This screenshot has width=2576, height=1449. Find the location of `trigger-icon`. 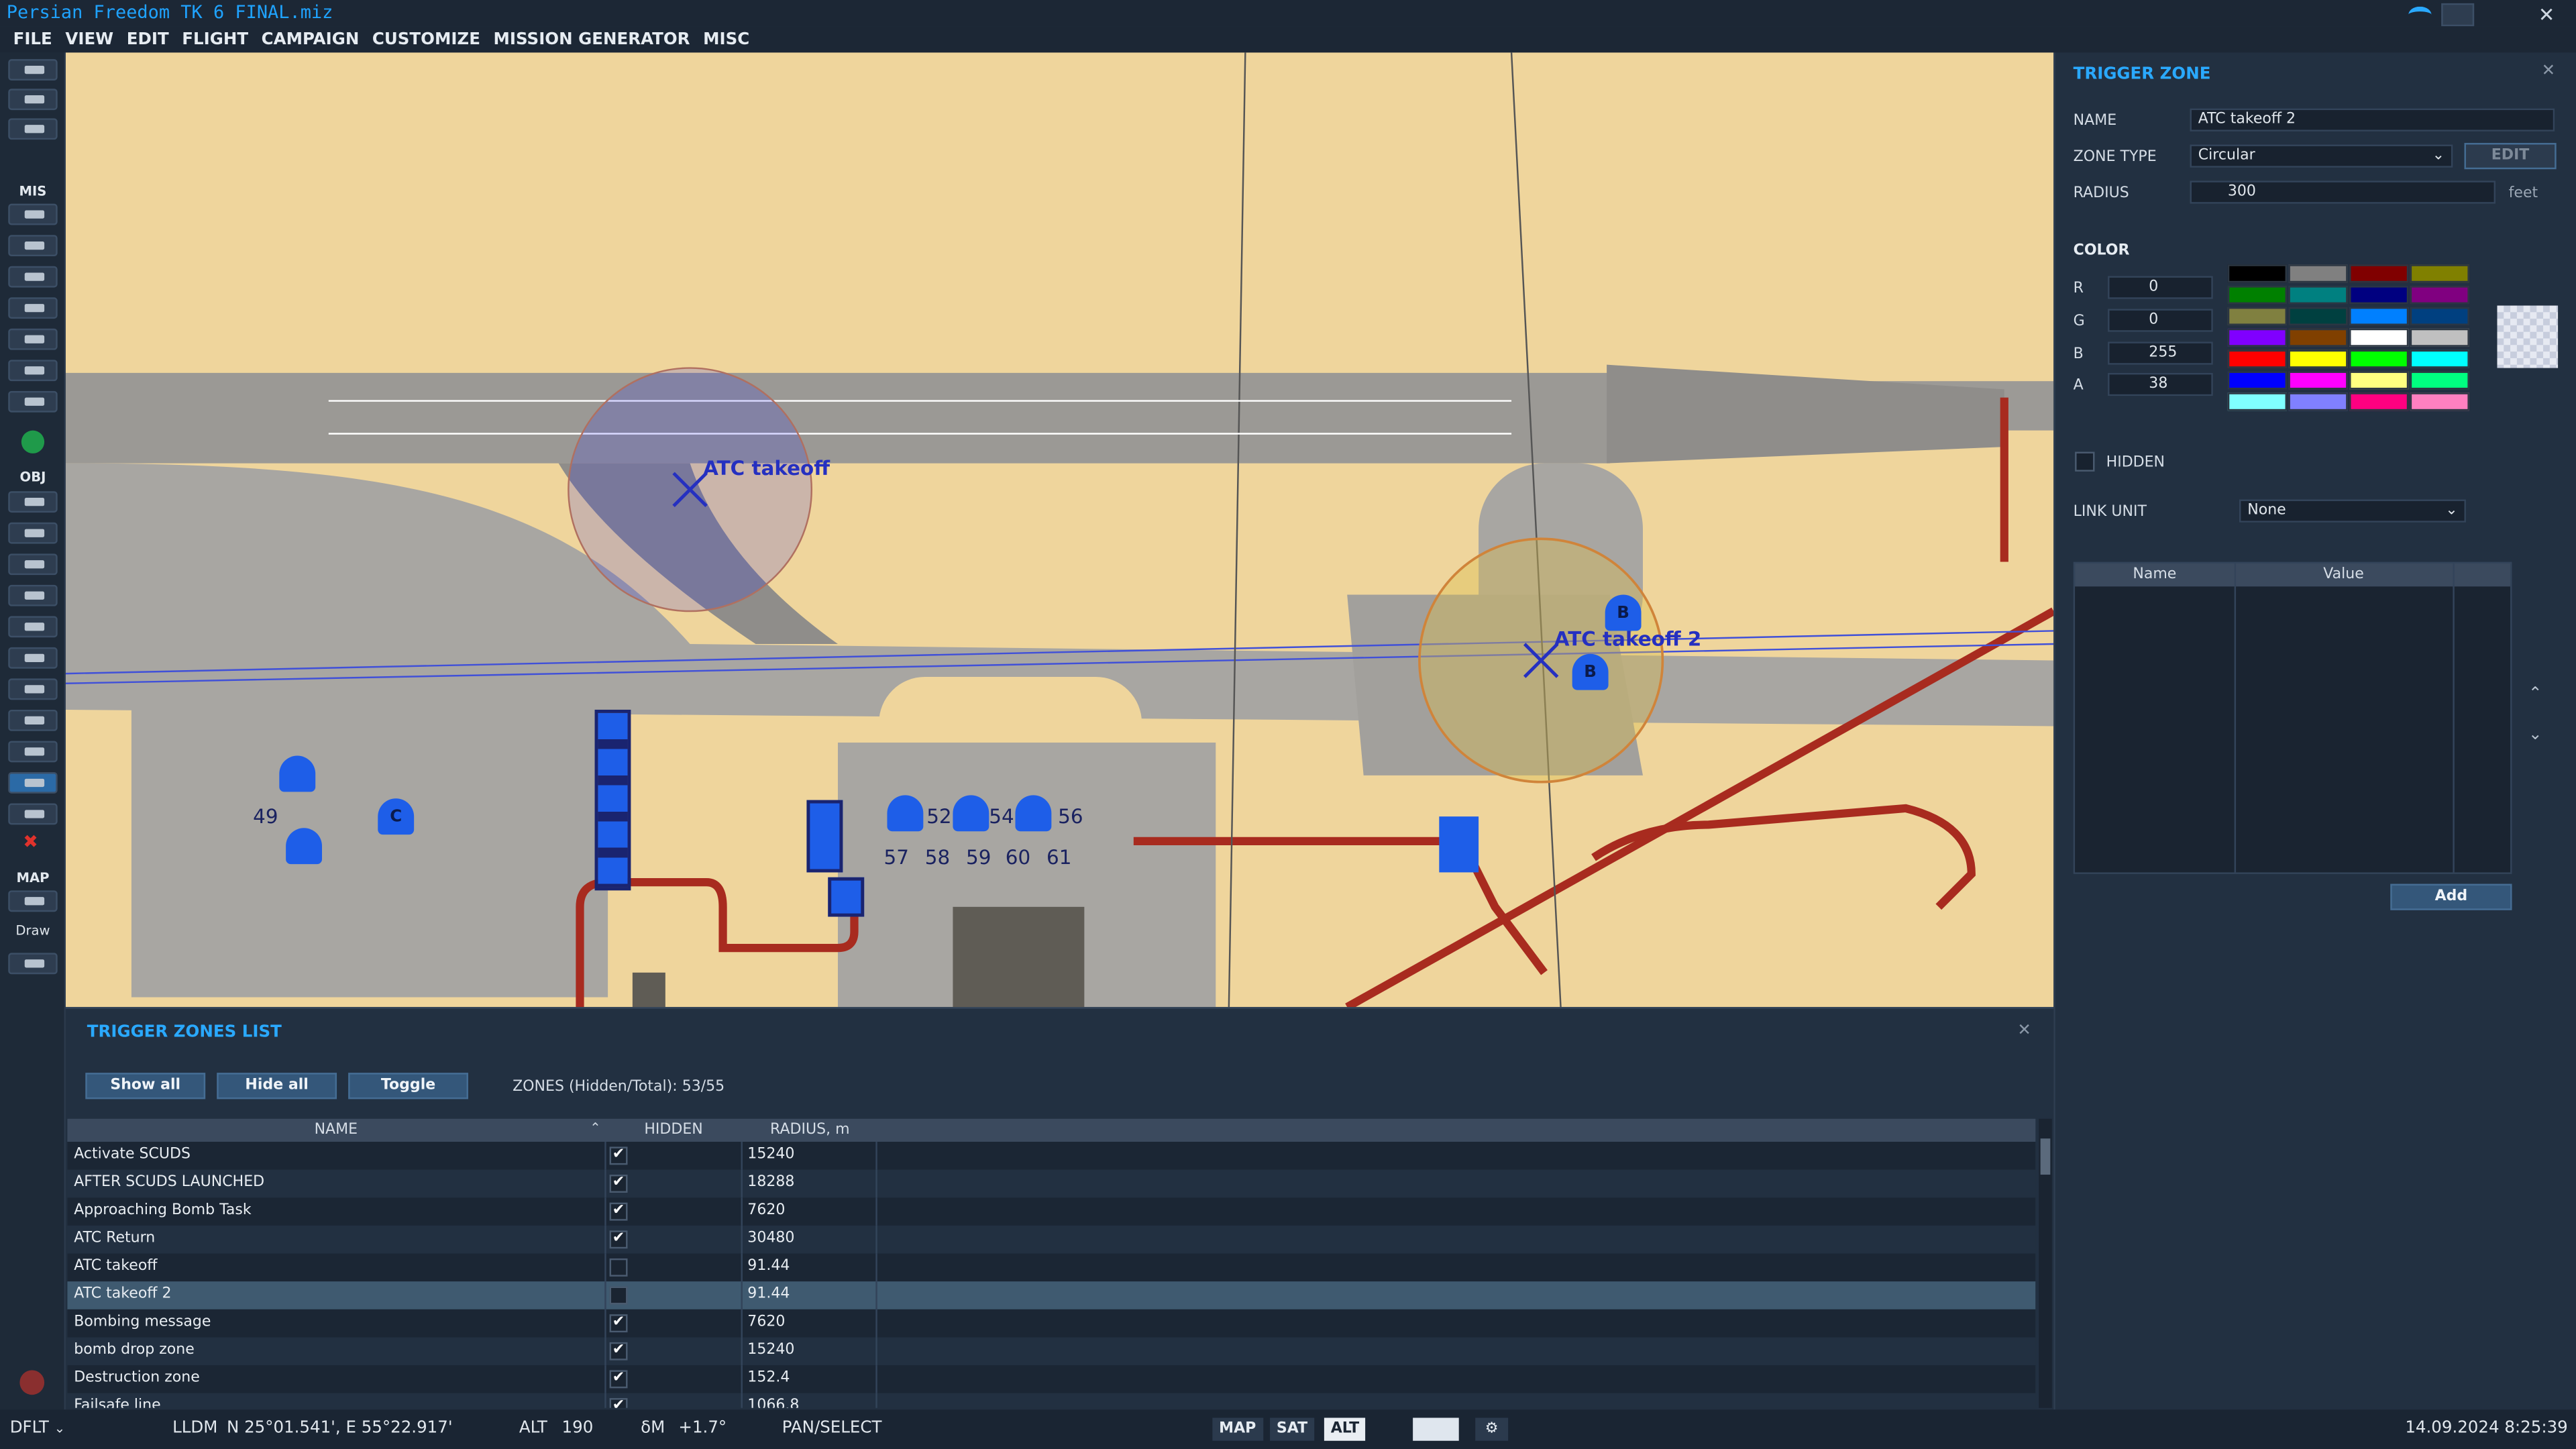

trigger-icon is located at coordinates (33, 277).